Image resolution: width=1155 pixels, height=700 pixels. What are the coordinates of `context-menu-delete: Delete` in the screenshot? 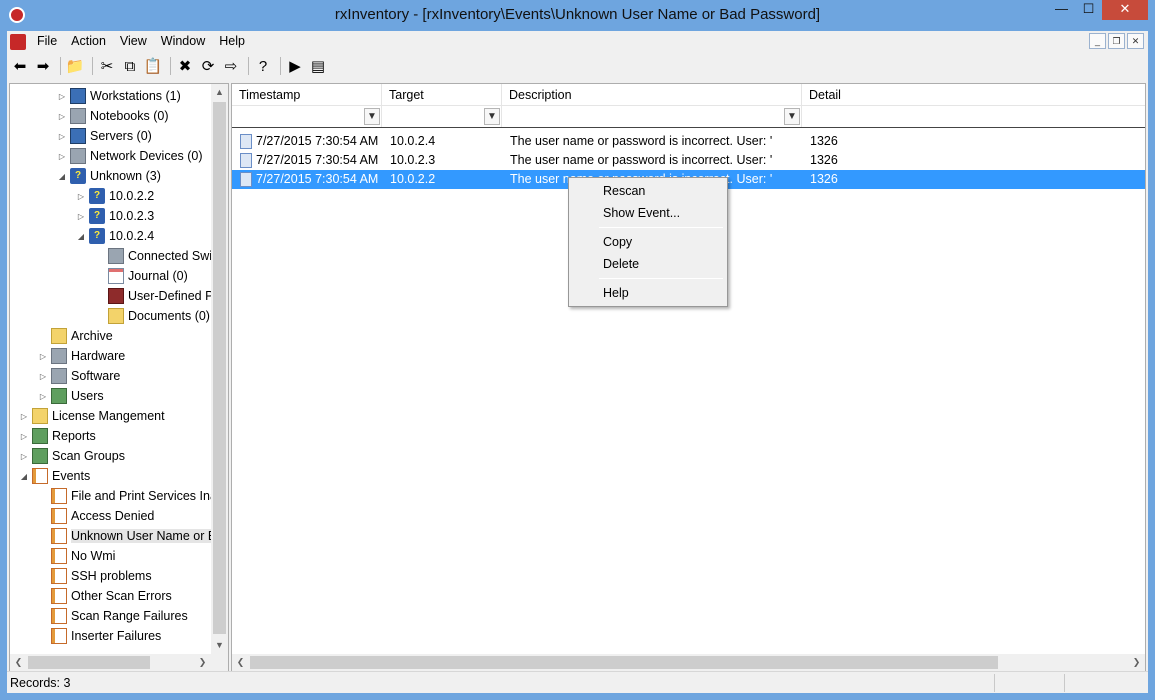 It's located at (648, 264).